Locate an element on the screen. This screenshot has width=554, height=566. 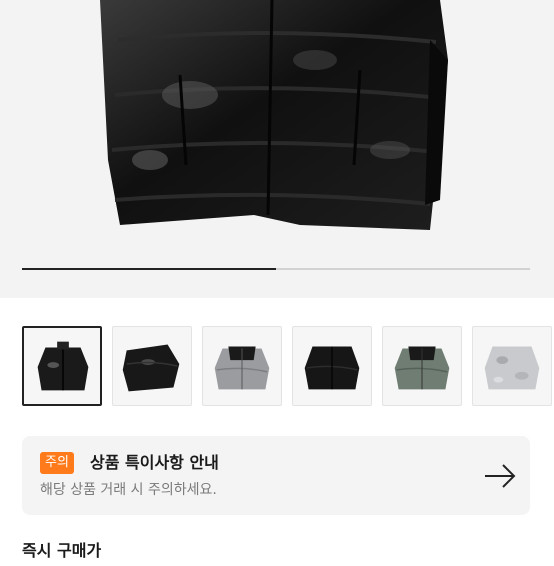
thumbnail-black-glossy-puffer-side is located at coordinates (152, 366).